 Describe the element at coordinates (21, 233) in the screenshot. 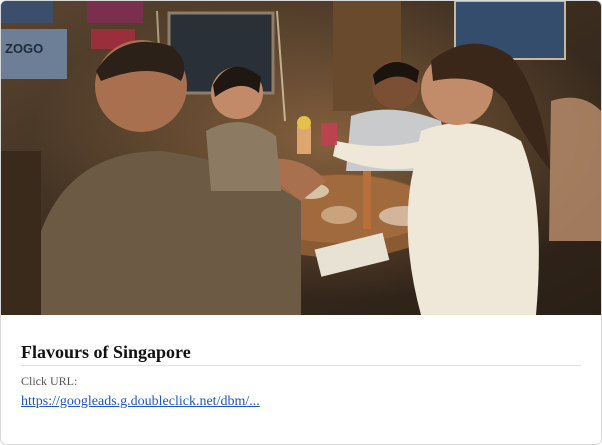

I see `chair` at that location.